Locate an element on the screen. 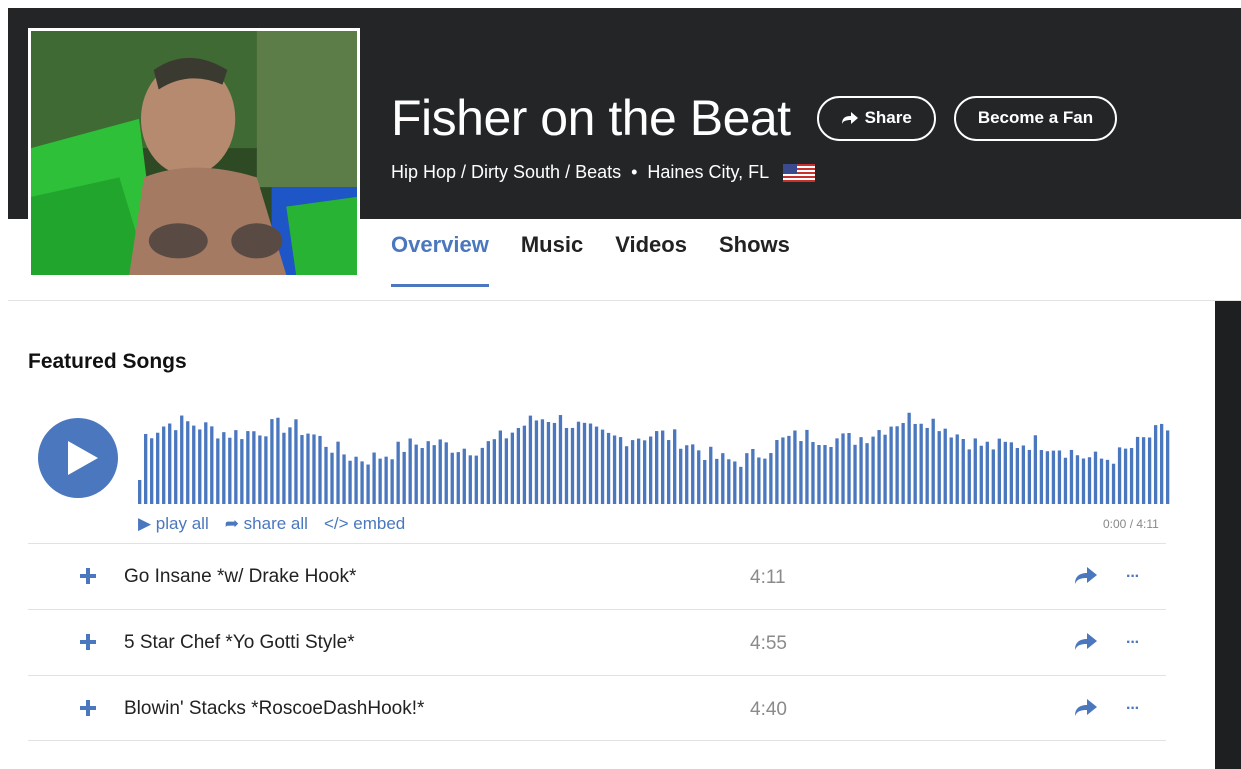 The width and height of the screenshot is (1241, 769). song-title: Go Insane *w/ Drake Hook* is located at coordinates (240, 577).